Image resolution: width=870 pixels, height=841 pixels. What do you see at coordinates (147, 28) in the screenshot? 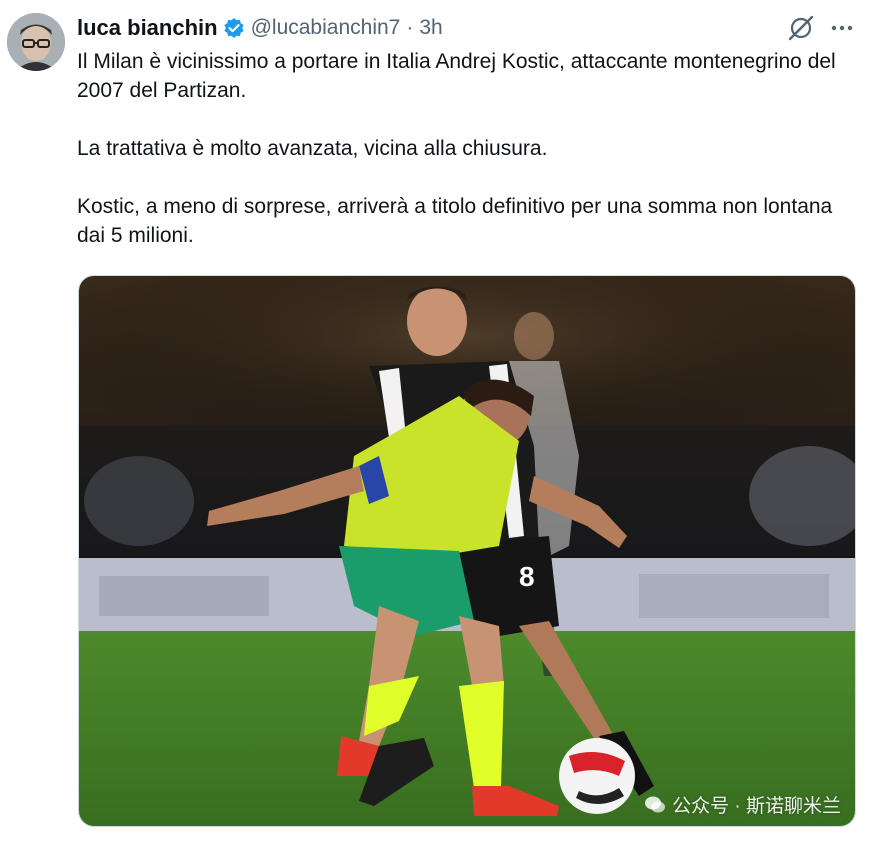
I see `display-name: luca bianchin` at bounding box center [147, 28].